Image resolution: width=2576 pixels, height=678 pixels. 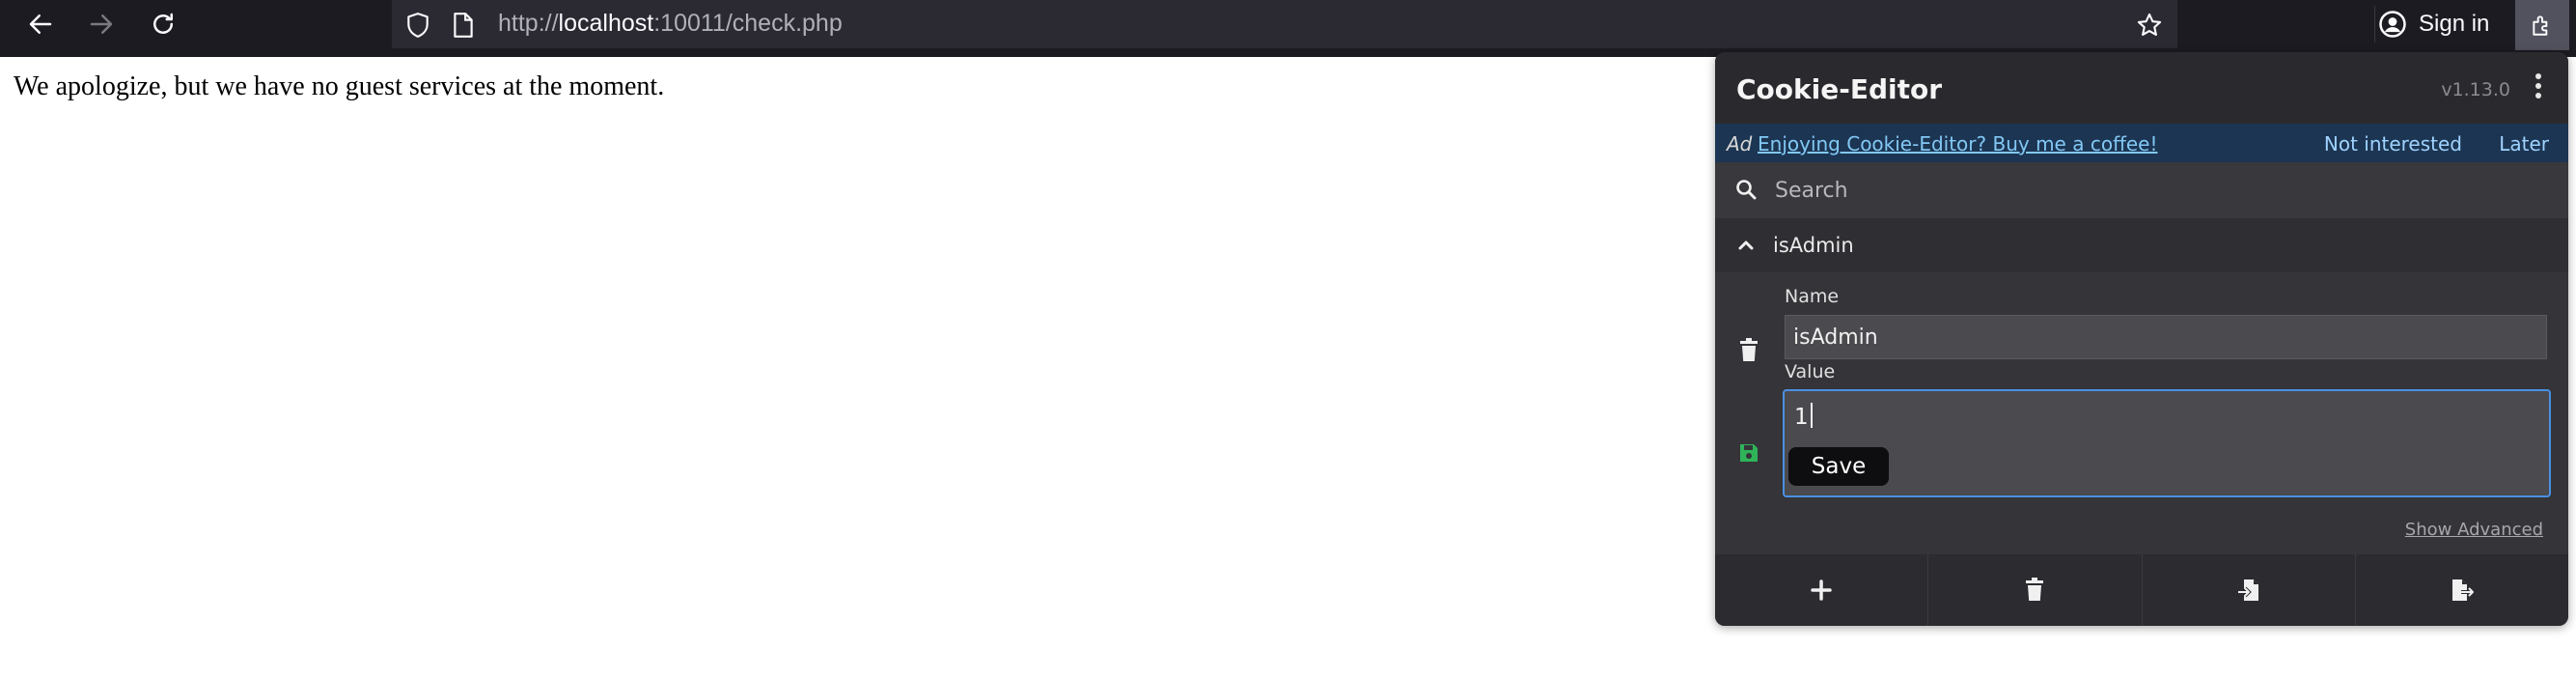 What do you see at coordinates (2141, 88) in the screenshot?
I see `popup-header: Cookie-Editor v1.13.0` at bounding box center [2141, 88].